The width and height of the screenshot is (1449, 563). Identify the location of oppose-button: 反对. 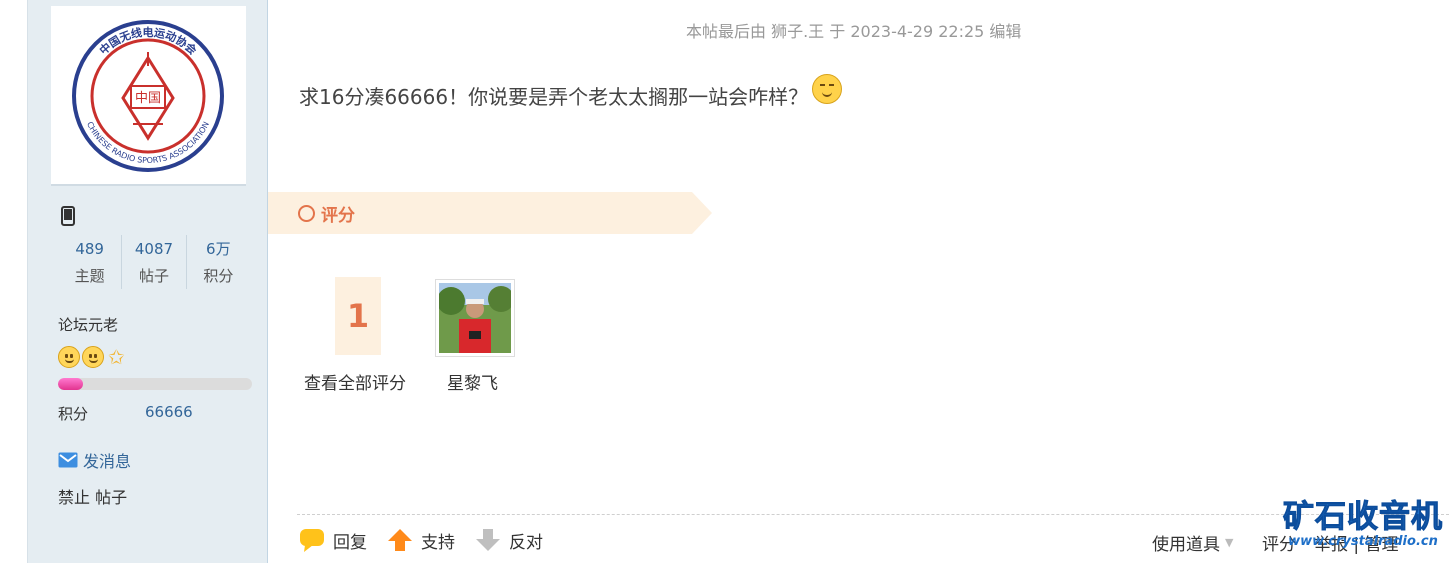
(509, 540).